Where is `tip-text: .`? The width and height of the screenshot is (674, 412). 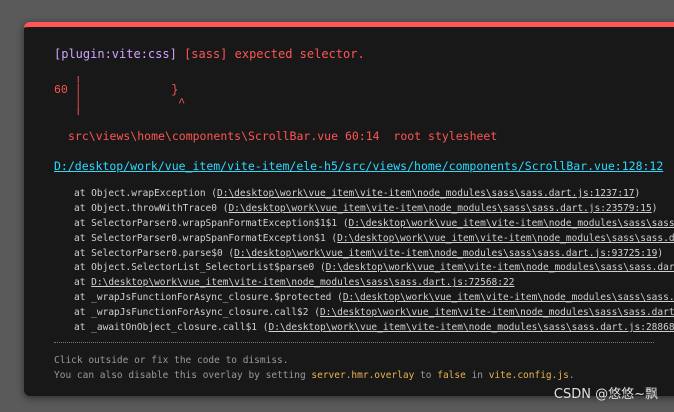
tip-text: . is located at coordinates (571, 375).